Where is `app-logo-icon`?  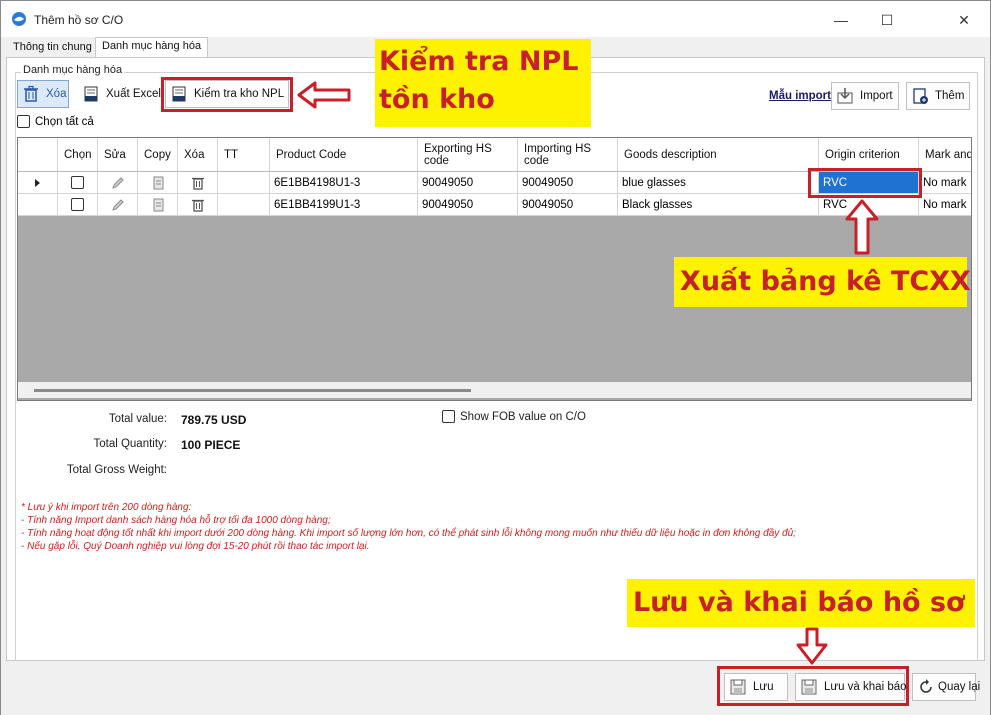 app-logo-icon is located at coordinates (19, 19).